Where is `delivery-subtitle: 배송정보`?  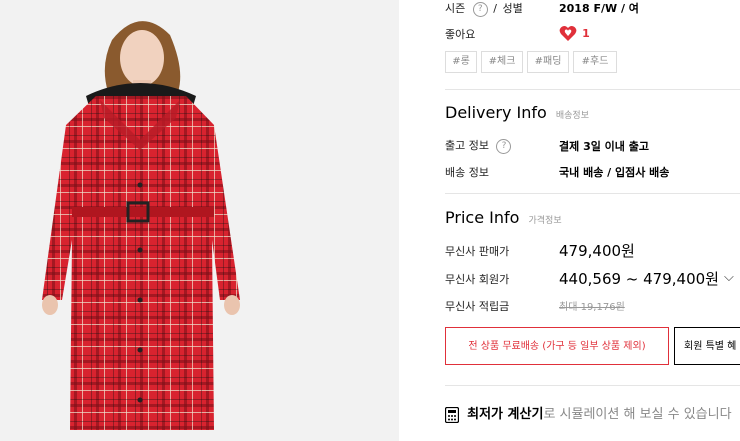 delivery-subtitle: 배송정보 is located at coordinates (572, 116).